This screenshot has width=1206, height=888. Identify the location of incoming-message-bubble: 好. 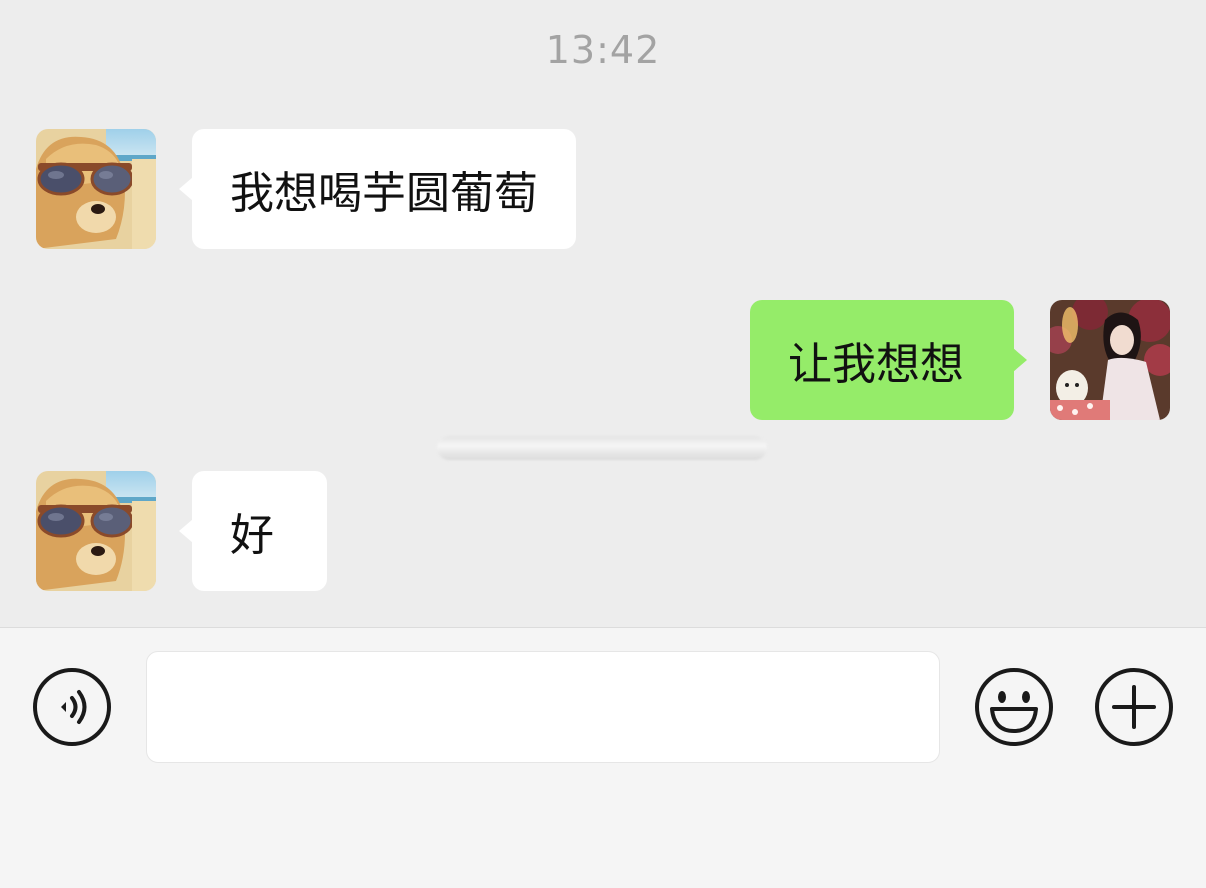
(253, 531).